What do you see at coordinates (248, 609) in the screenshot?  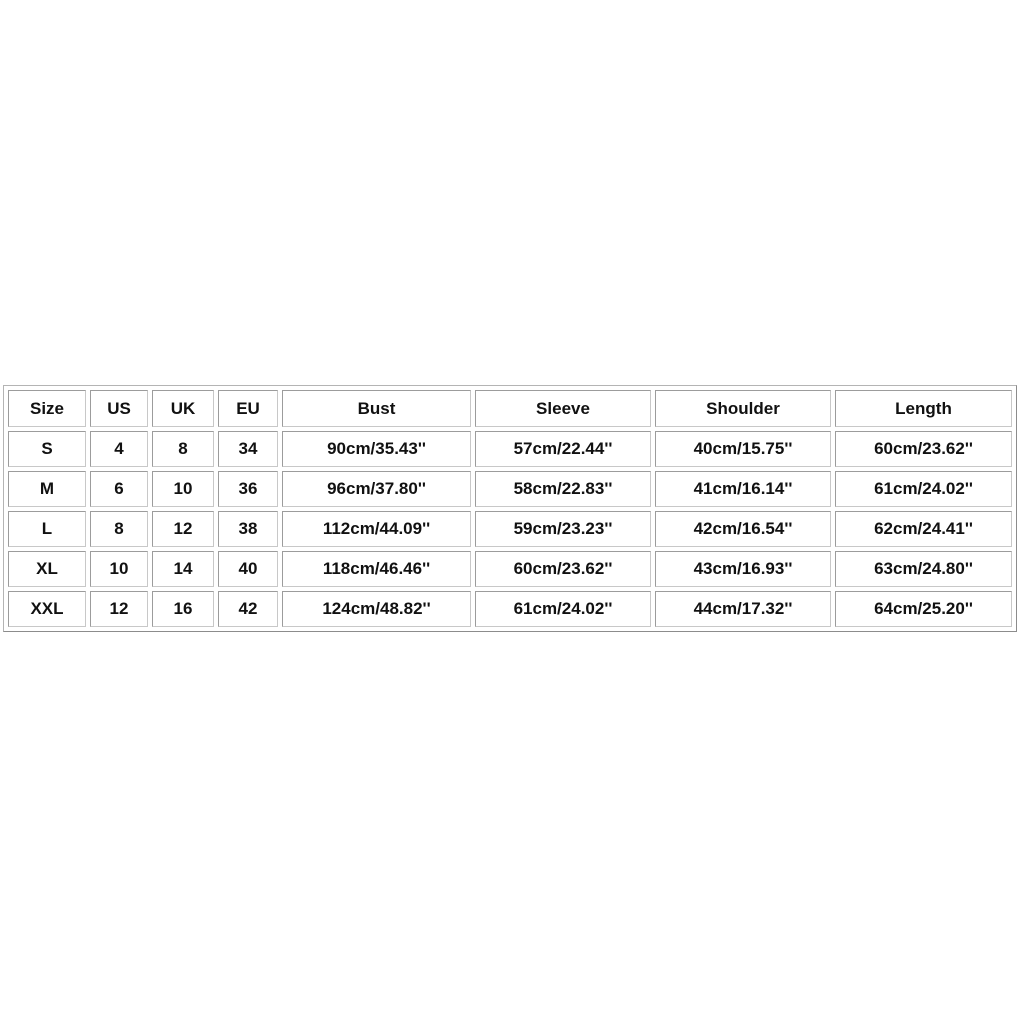 I see `cell-eu: 42` at bounding box center [248, 609].